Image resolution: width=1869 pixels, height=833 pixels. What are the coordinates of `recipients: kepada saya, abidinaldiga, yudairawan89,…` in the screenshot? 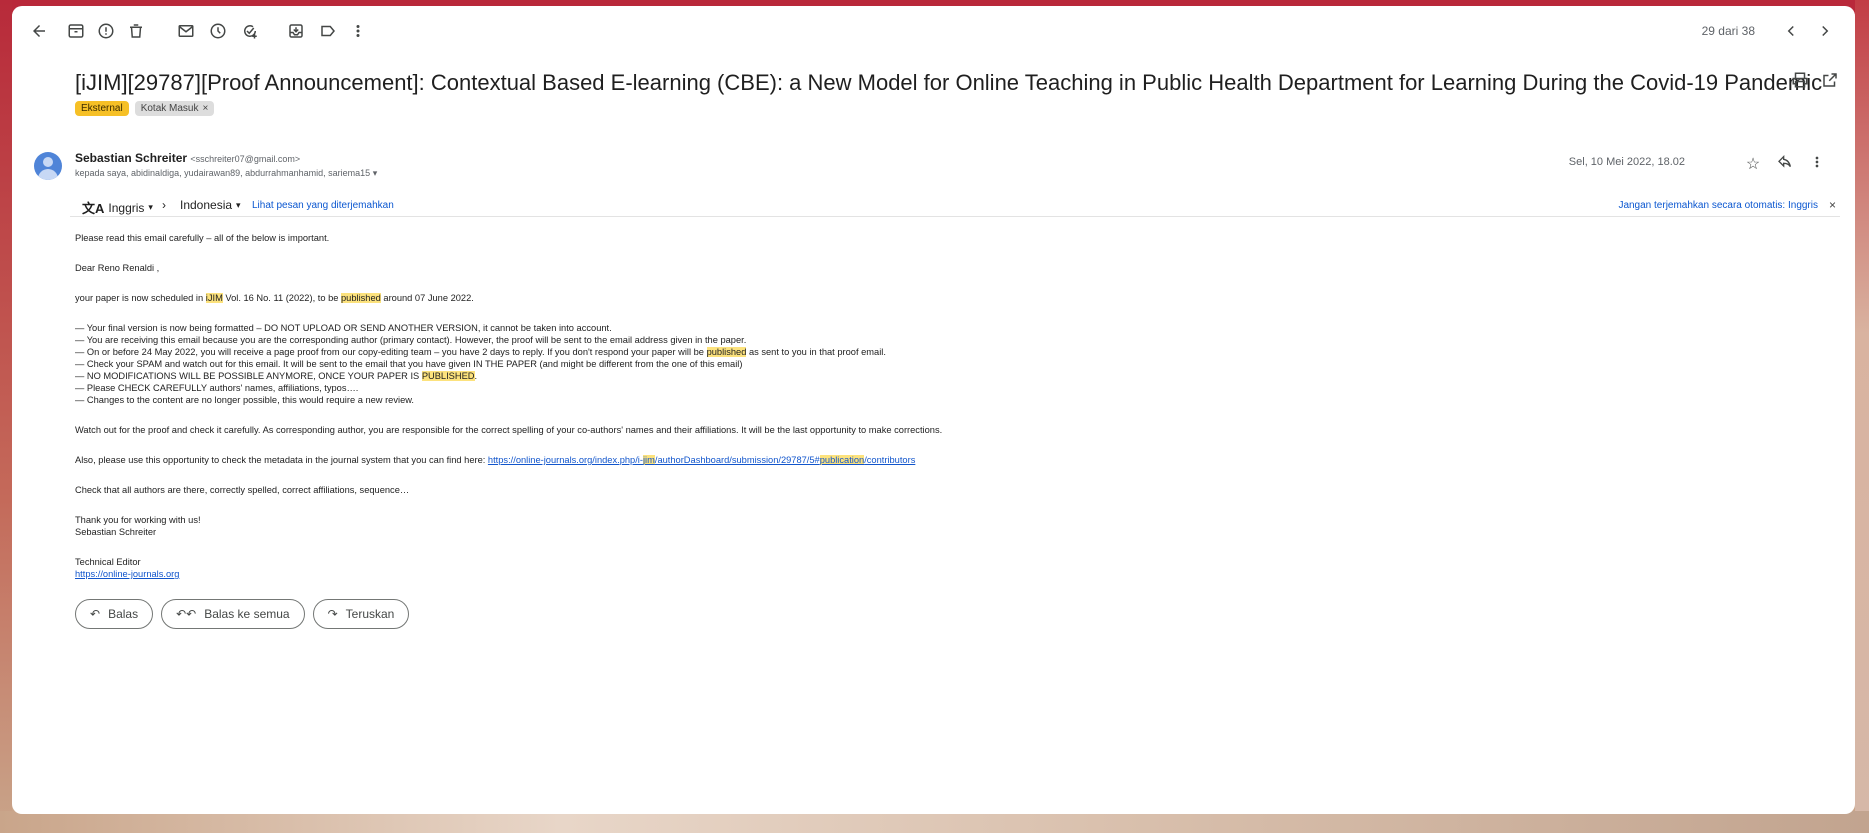 It's located at (226, 173).